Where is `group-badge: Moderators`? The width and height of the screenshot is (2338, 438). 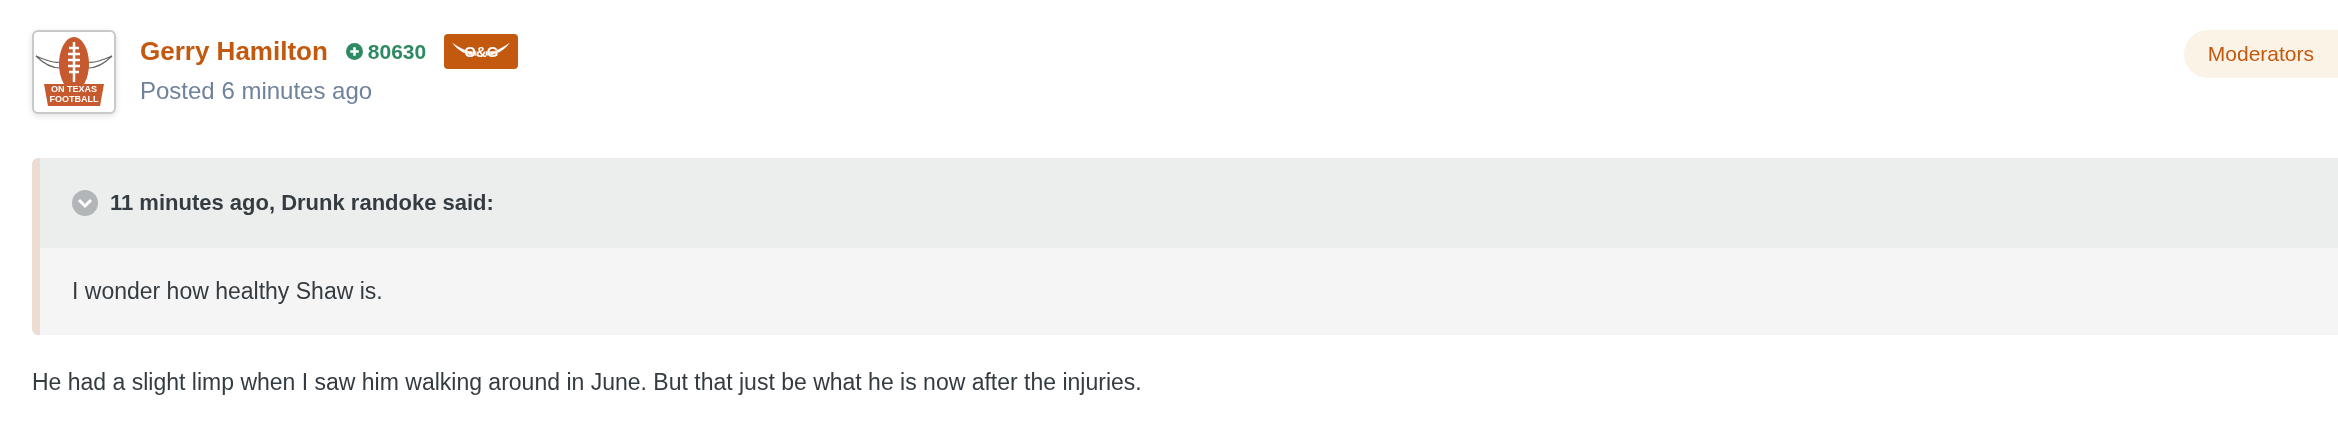
group-badge: Moderators is located at coordinates (2260, 54).